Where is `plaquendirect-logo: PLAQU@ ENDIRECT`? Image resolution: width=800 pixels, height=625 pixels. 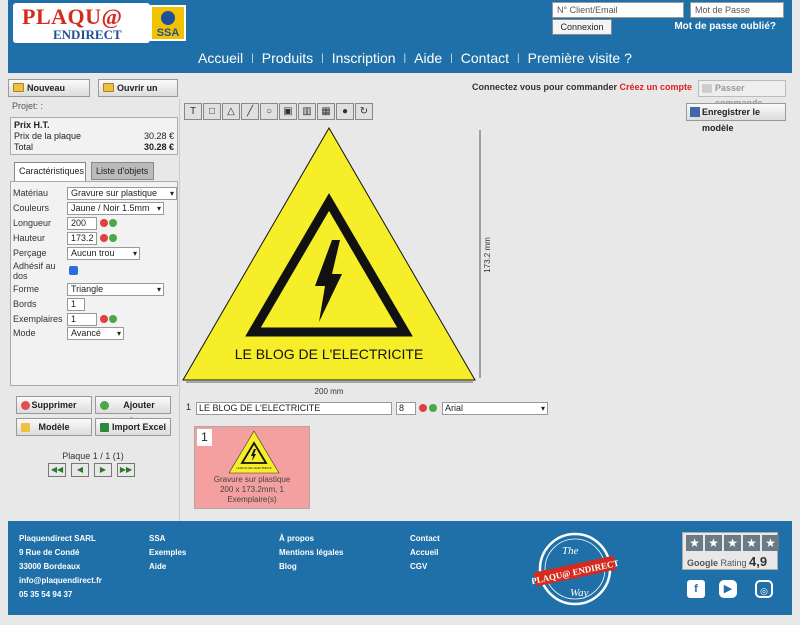 plaquendirect-logo: PLAQU@ ENDIRECT is located at coordinates (81, 23).